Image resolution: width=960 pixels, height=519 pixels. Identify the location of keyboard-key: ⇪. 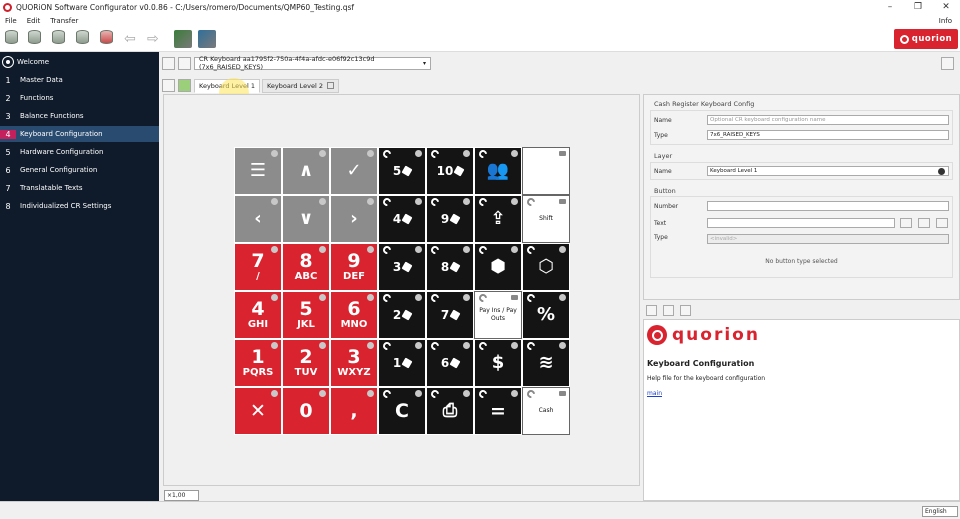
(498, 219).